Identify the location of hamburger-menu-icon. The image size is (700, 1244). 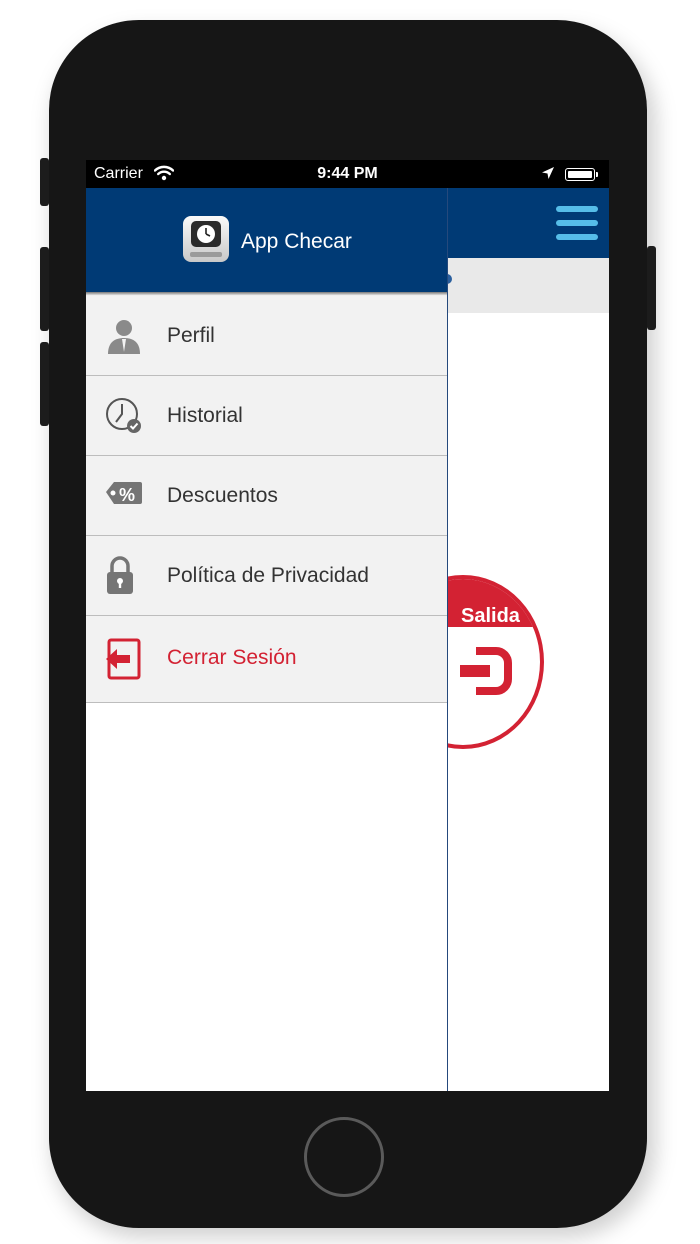
(577, 223).